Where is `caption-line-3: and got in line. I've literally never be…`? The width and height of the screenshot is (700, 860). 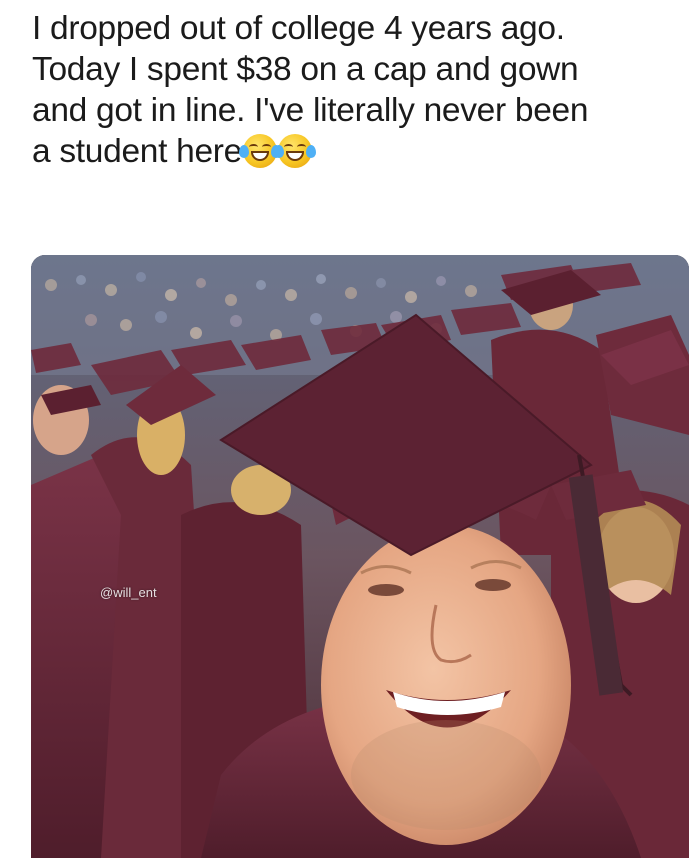
caption-line-3: and got in line. I've literally never be… is located at coordinates (310, 110).